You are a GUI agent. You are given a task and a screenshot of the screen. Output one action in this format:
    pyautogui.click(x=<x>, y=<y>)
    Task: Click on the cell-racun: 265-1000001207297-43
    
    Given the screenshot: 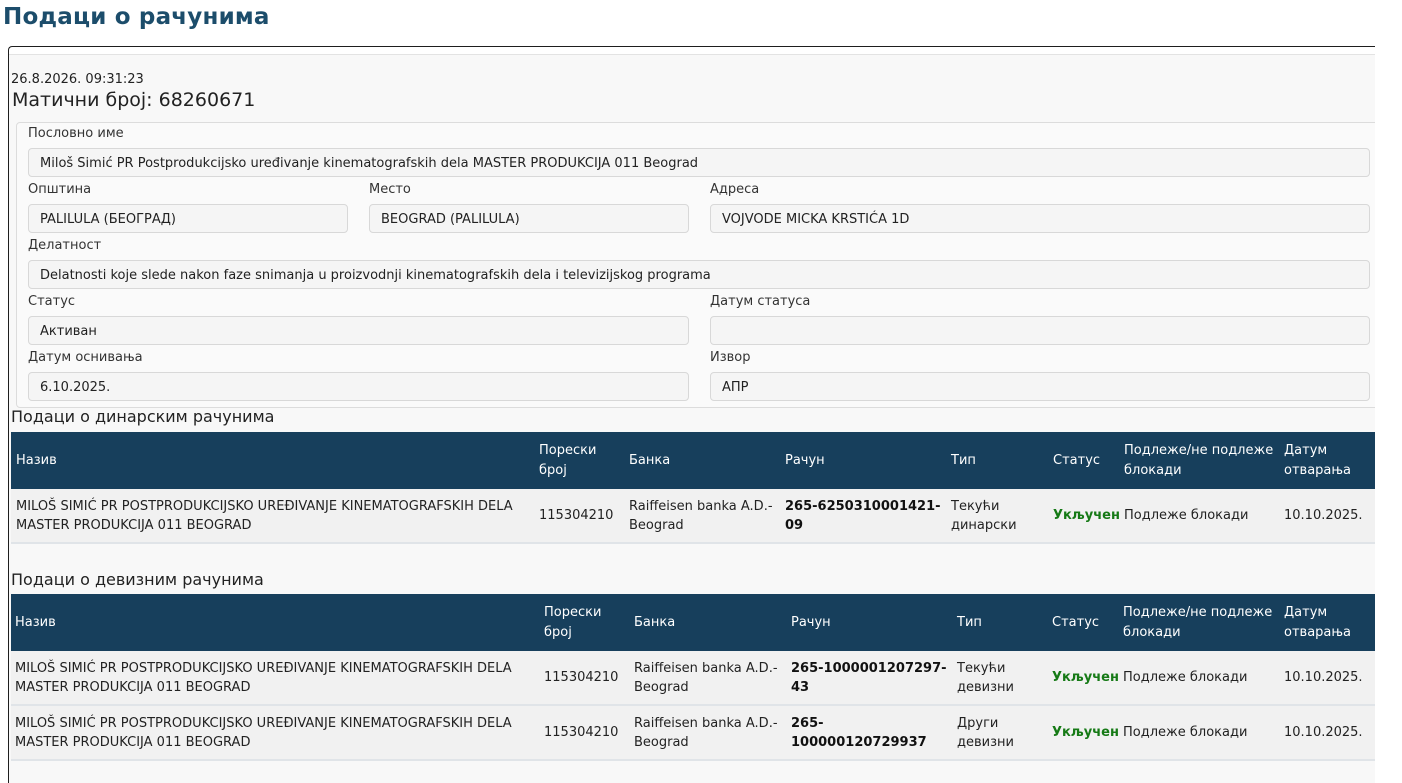 What is the action you would take?
    pyautogui.click(x=874, y=677)
    